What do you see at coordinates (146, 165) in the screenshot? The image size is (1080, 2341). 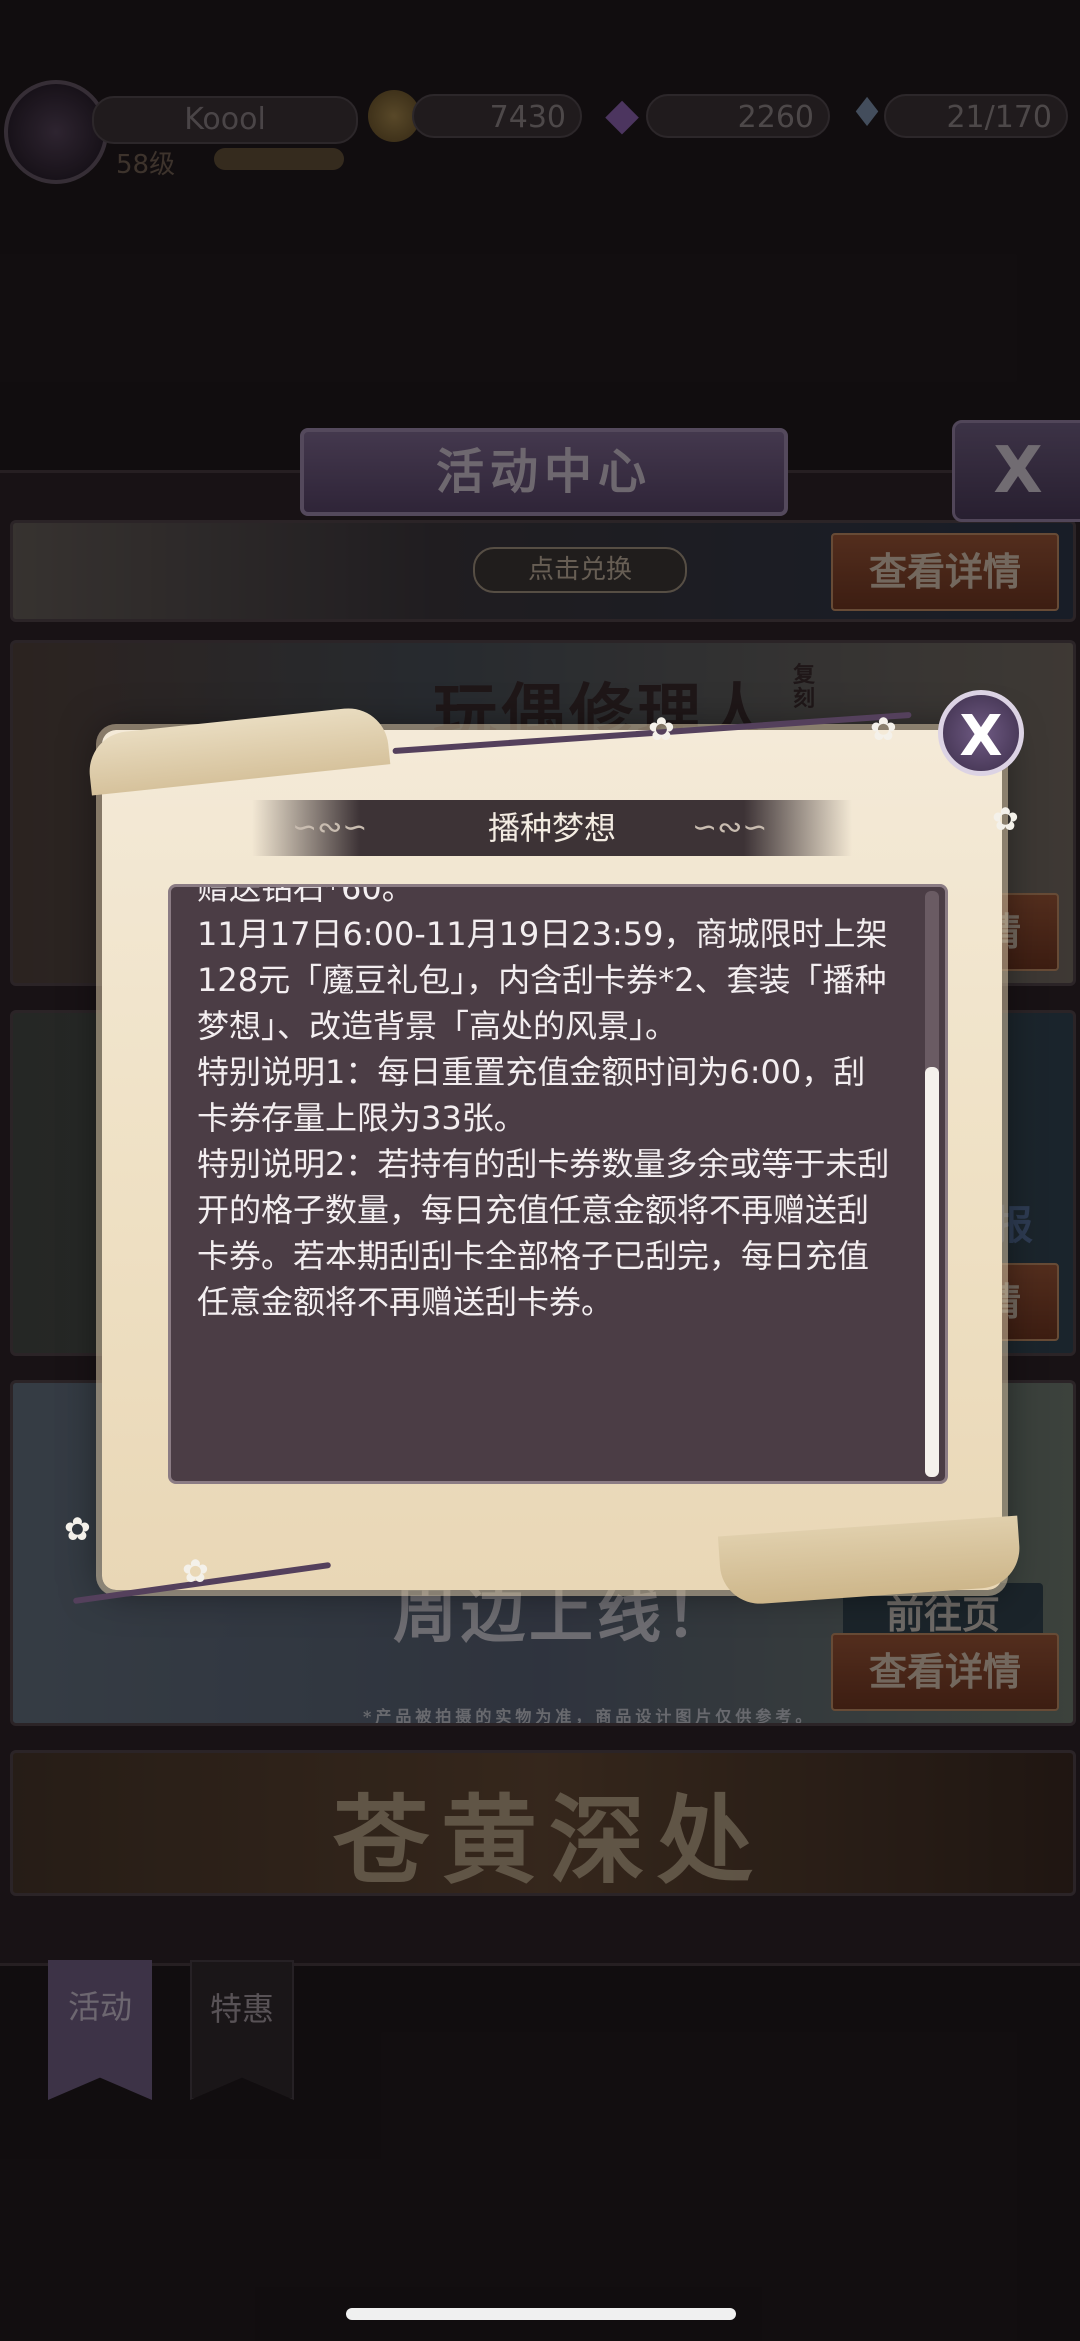 I see `player-level: 58级` at bounding box center [146, 165].